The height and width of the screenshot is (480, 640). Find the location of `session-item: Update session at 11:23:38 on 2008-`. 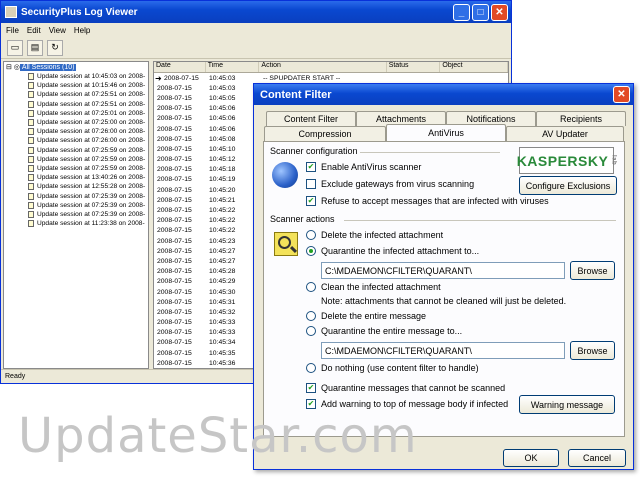

session-item: Update session at 11:23:38 on 2008- is located at coordinates (76, 223).